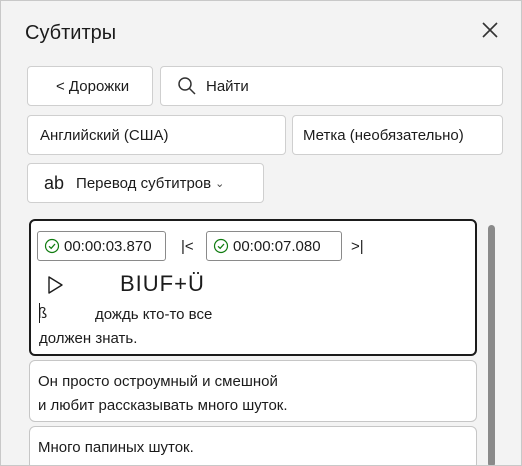  What do you see at coordinates (54, 182) in the screenshot?
I see `translate-icon: ab` at bounding box center [54, 182].